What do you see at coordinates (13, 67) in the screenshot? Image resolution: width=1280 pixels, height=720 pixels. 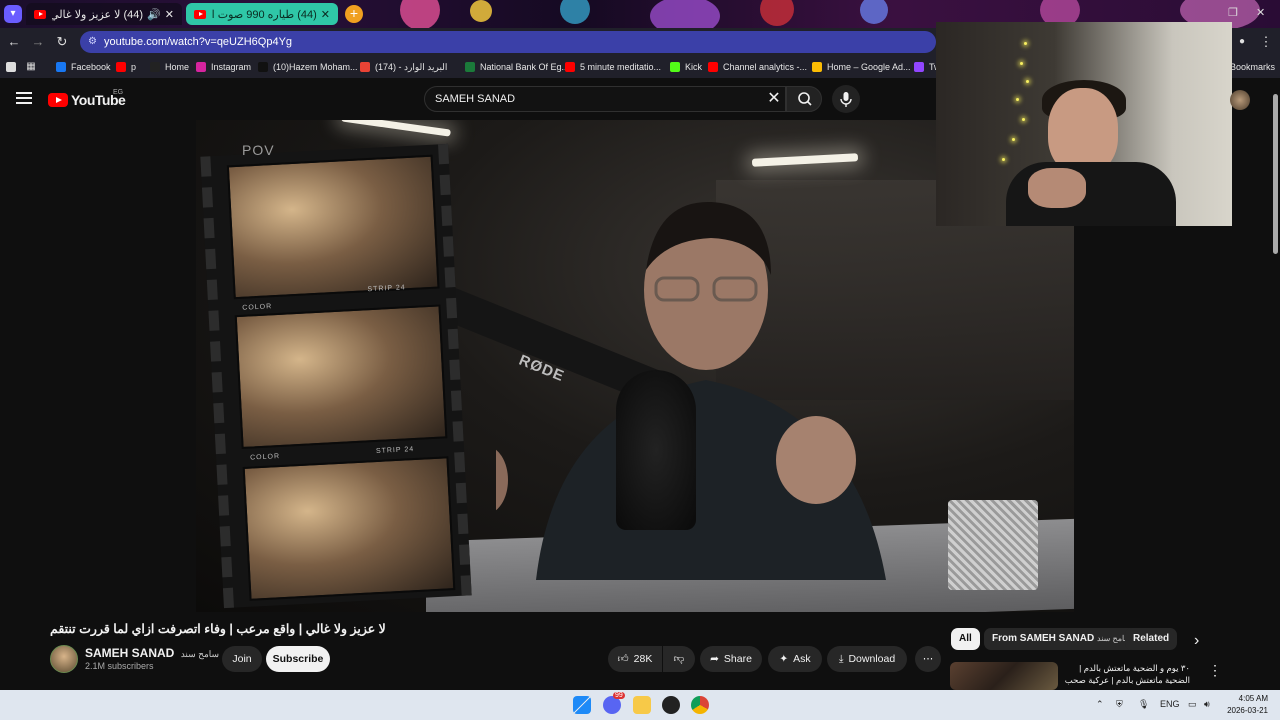 I see `sidebar-toggle-icon` at bounding box center [13, 67].